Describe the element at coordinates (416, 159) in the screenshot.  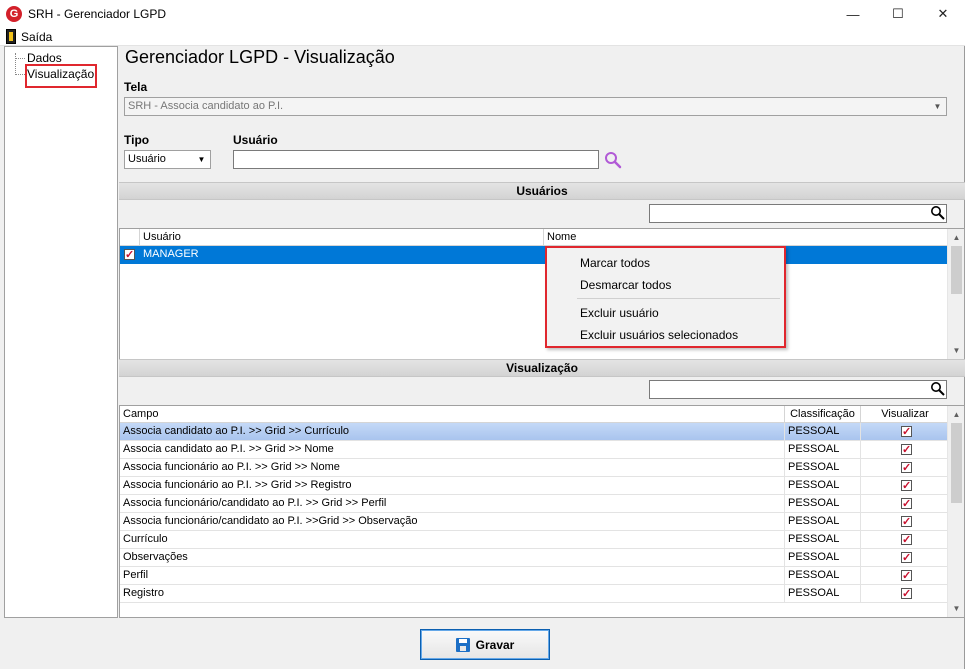
I see `usuario-input` at that location.